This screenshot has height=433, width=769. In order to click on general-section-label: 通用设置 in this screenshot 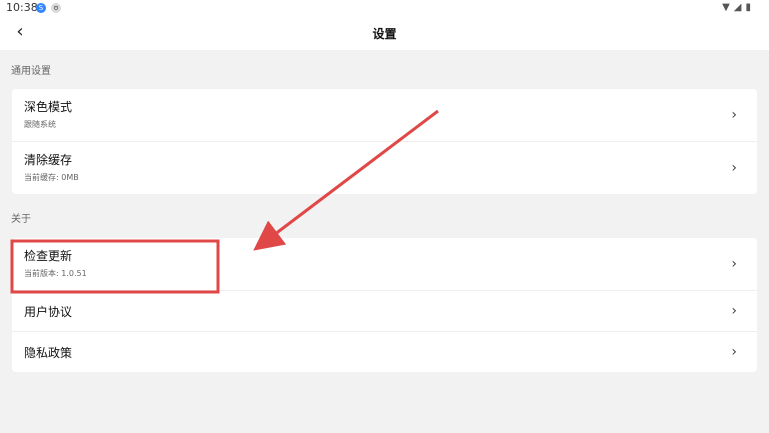, I will do `click(31, 71)`.